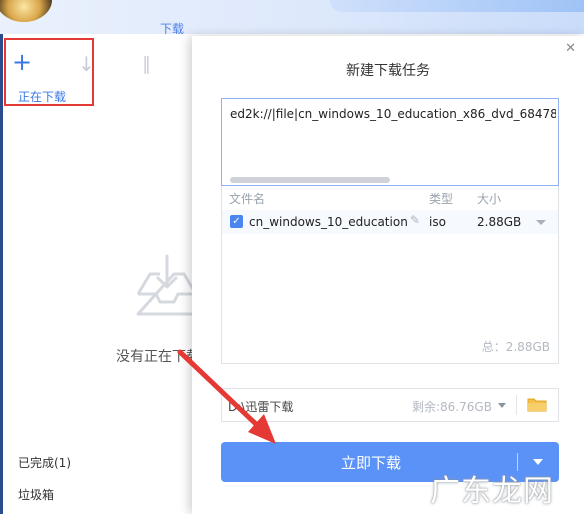  I want to click on divider, so click(516, 405).